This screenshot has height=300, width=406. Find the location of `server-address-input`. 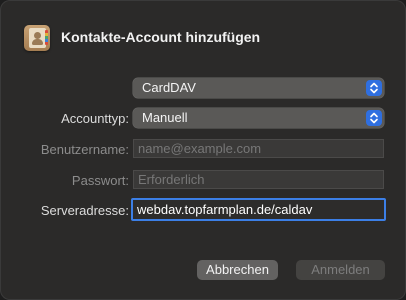

server-address-input is located at coordinates (258, 209).